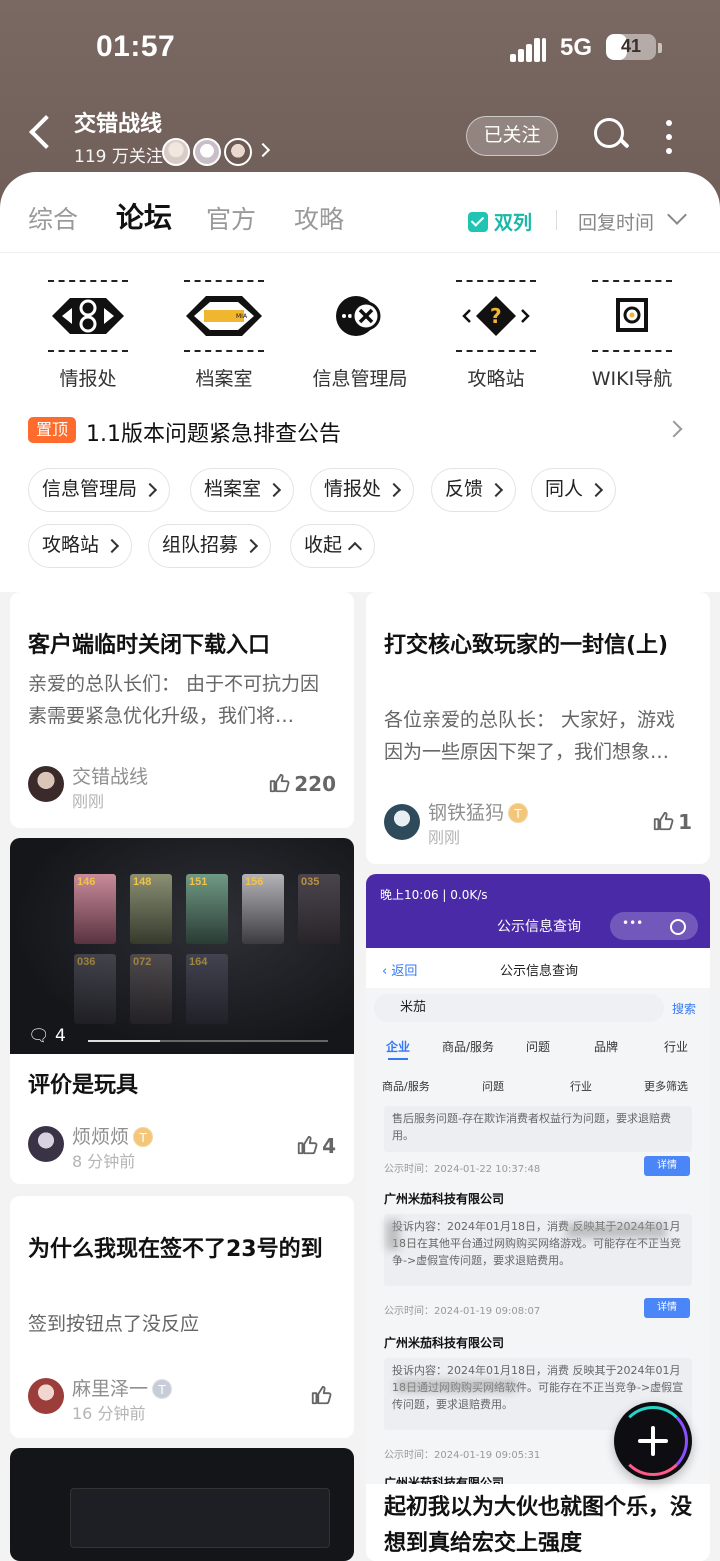 This screenshot has height=1561, width=720. What do you see at coordinates (496, 316) in the screenshot?
I see `guide-station-icon: ?` at bounding box center [496, 316].